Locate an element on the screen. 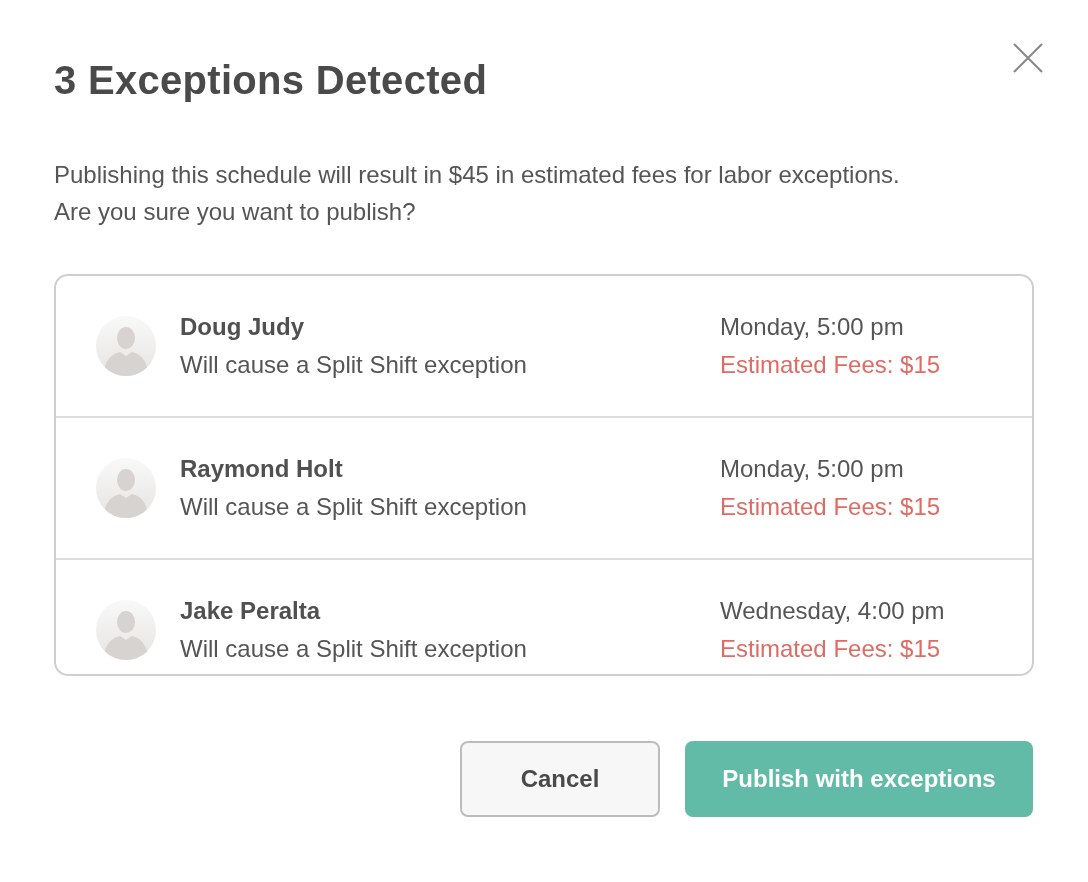  shift-time: Wednesday, 4:00 pm is located at coordinates (833, 611).